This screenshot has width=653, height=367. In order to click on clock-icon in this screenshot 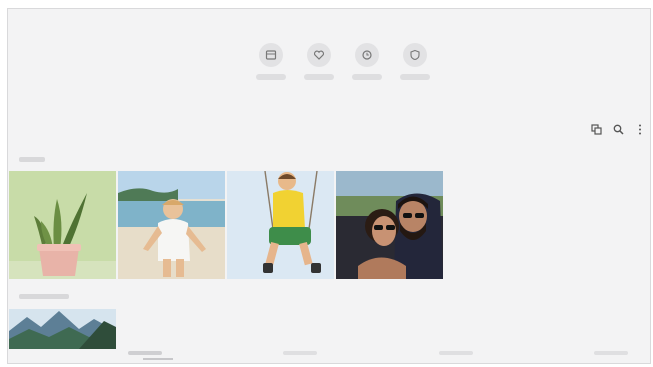, I will do `click(367, 55)`.